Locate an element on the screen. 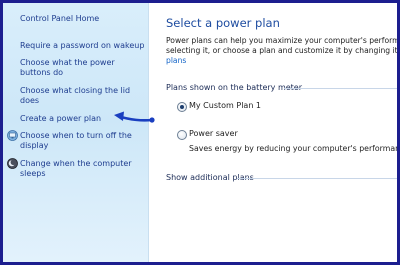  link-text-line1: Change when the computer is located at coordinates (76, 163).